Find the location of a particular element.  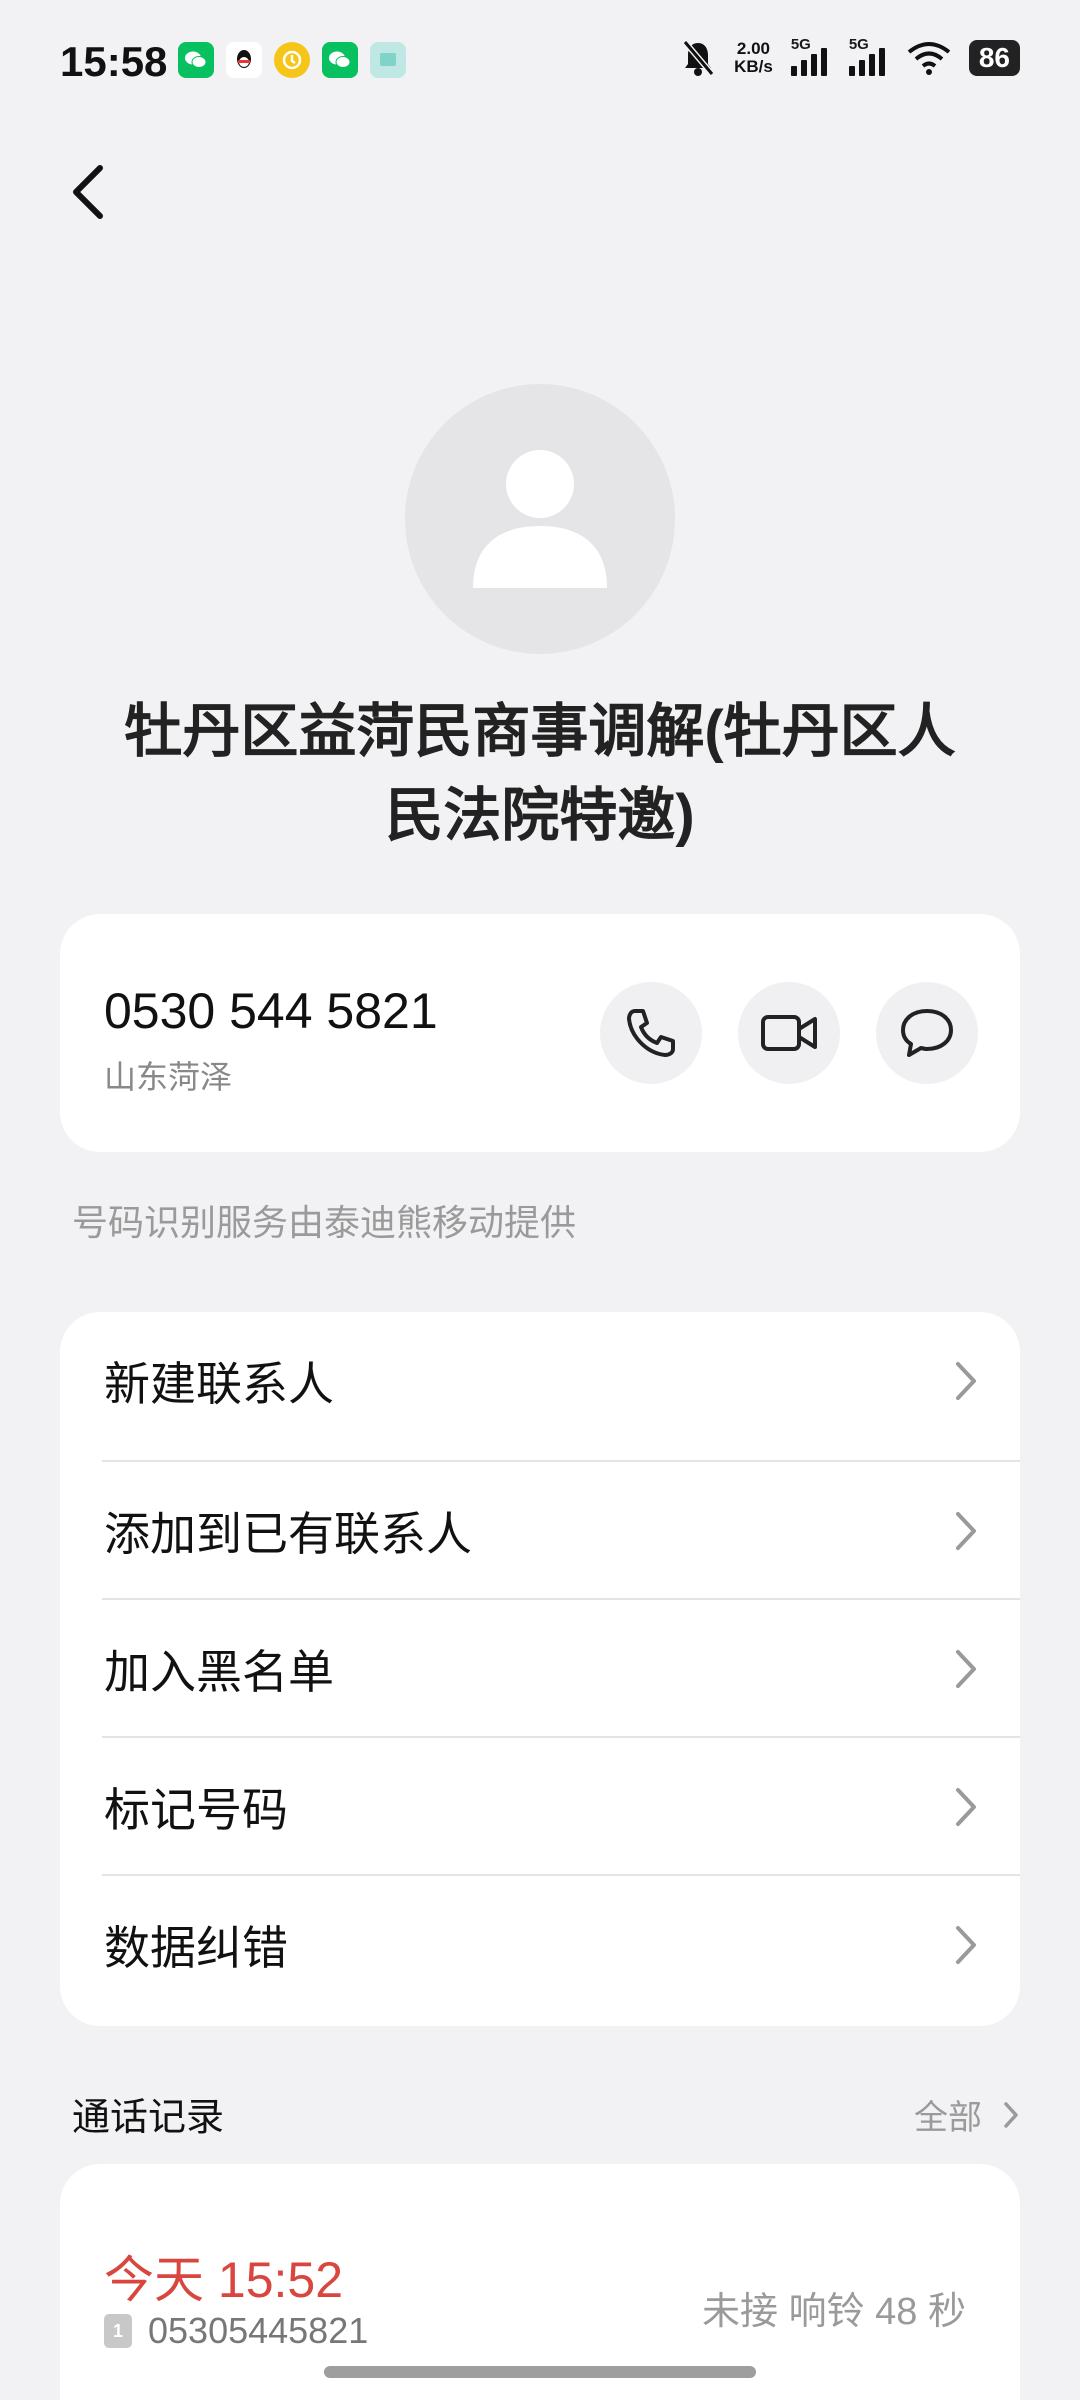

avatar is located at coordinates (540, 519).